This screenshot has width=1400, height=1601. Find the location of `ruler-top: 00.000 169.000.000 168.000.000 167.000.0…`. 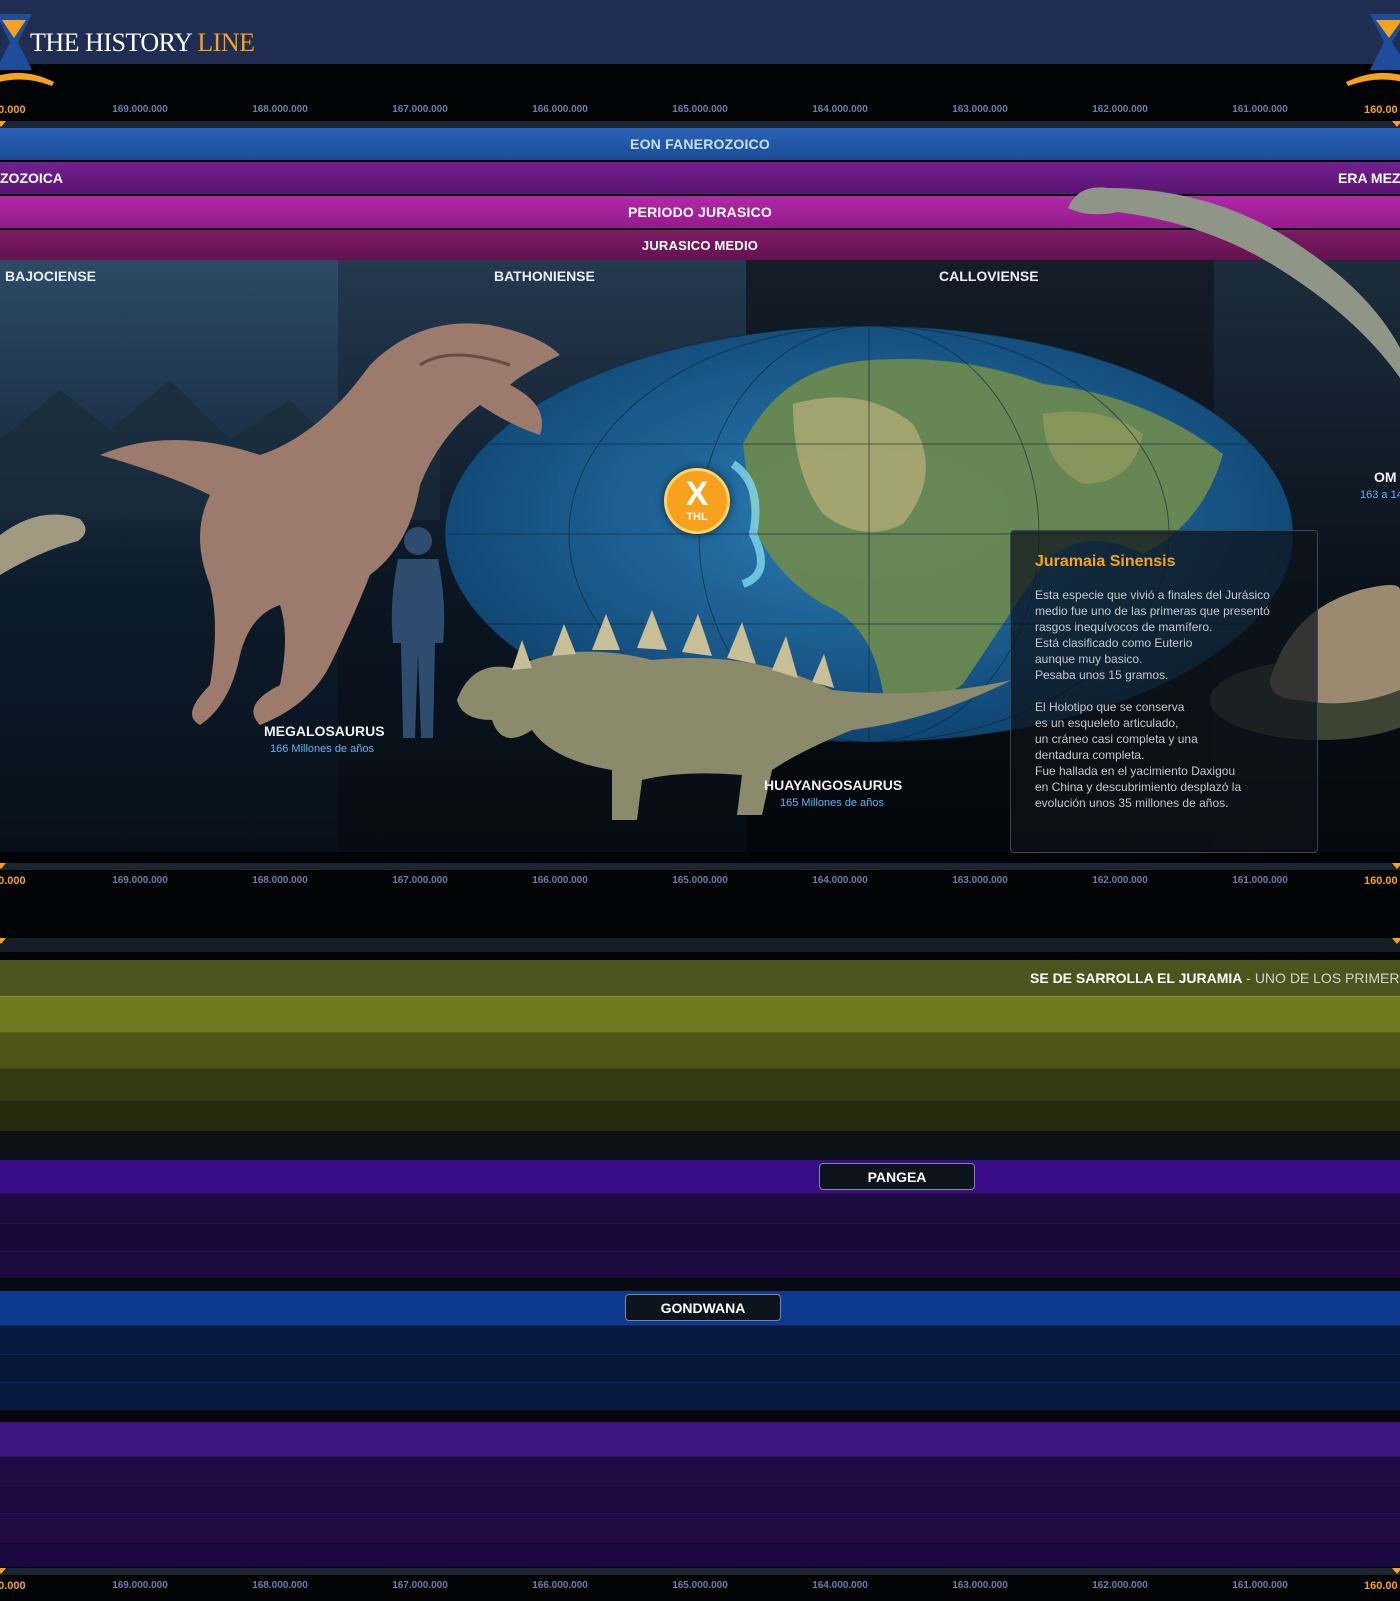

ruler-top: 00.000 169.000.000 168.000.000 167.000.0… is located at coordinates (700, 112).